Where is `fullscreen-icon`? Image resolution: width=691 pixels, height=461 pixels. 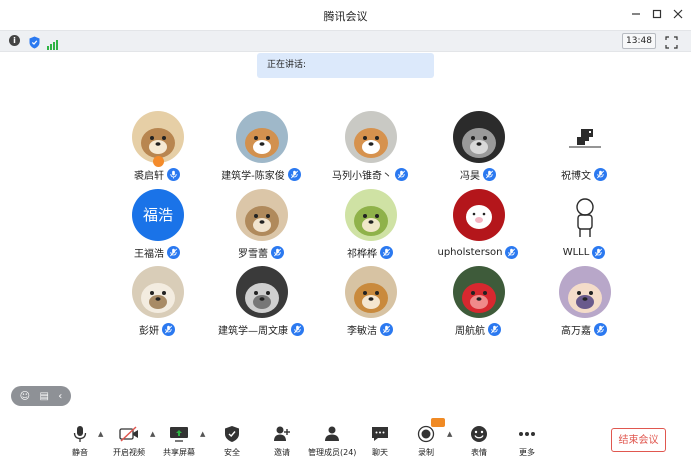 fullscreen-icon is located at coordinates (671, 41).